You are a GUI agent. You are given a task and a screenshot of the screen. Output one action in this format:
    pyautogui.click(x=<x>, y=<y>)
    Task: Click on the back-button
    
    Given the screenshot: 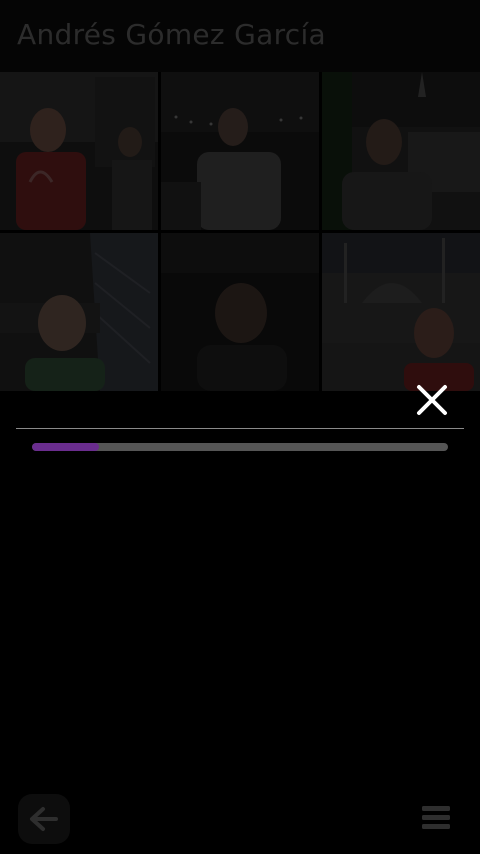 What is the action you would take?
    pyautogui.click(x=44, y=819)
    